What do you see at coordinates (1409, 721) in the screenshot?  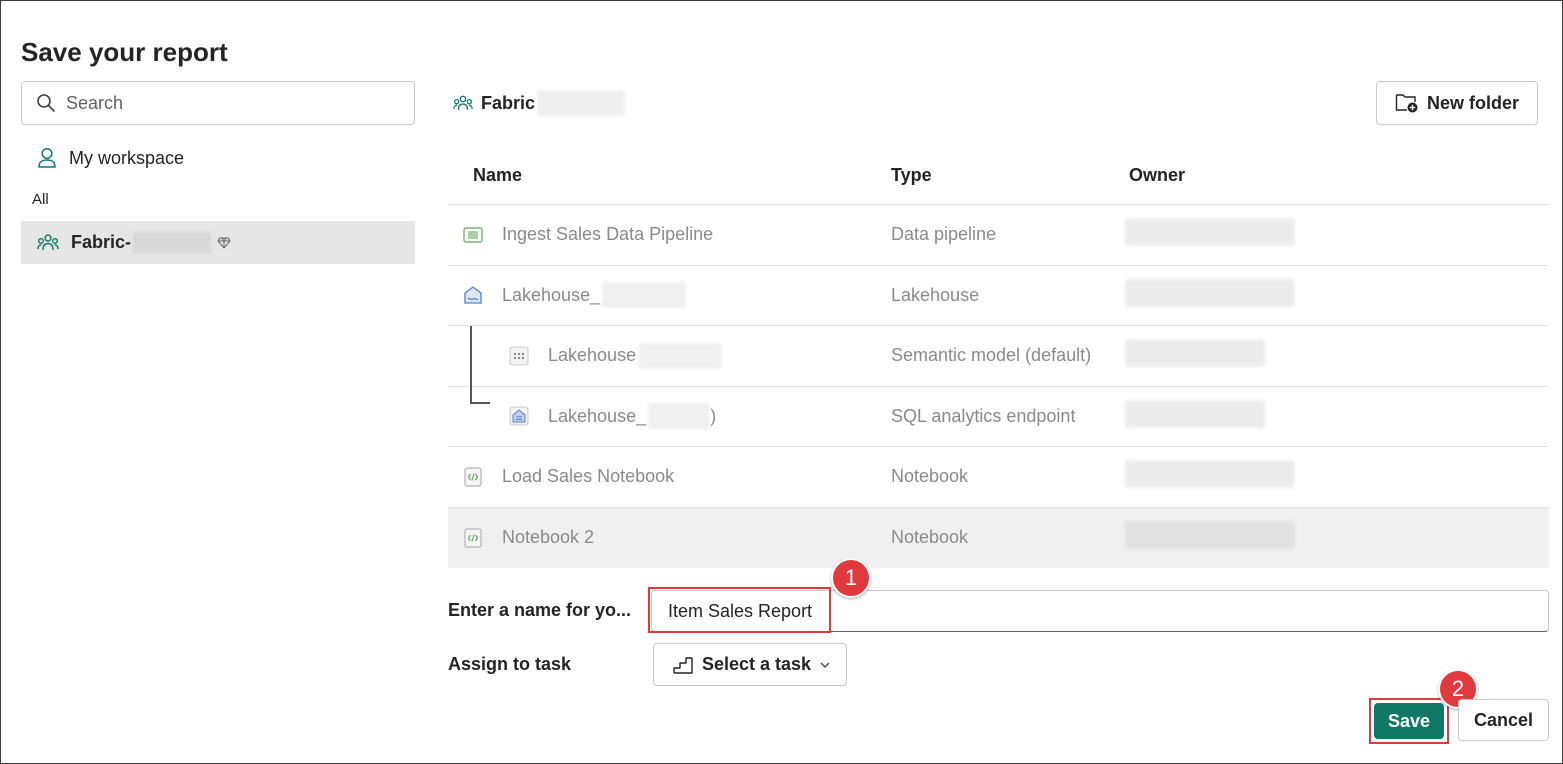 I see `annotation-highlight-save-button` at bounding box center [1409, 721].